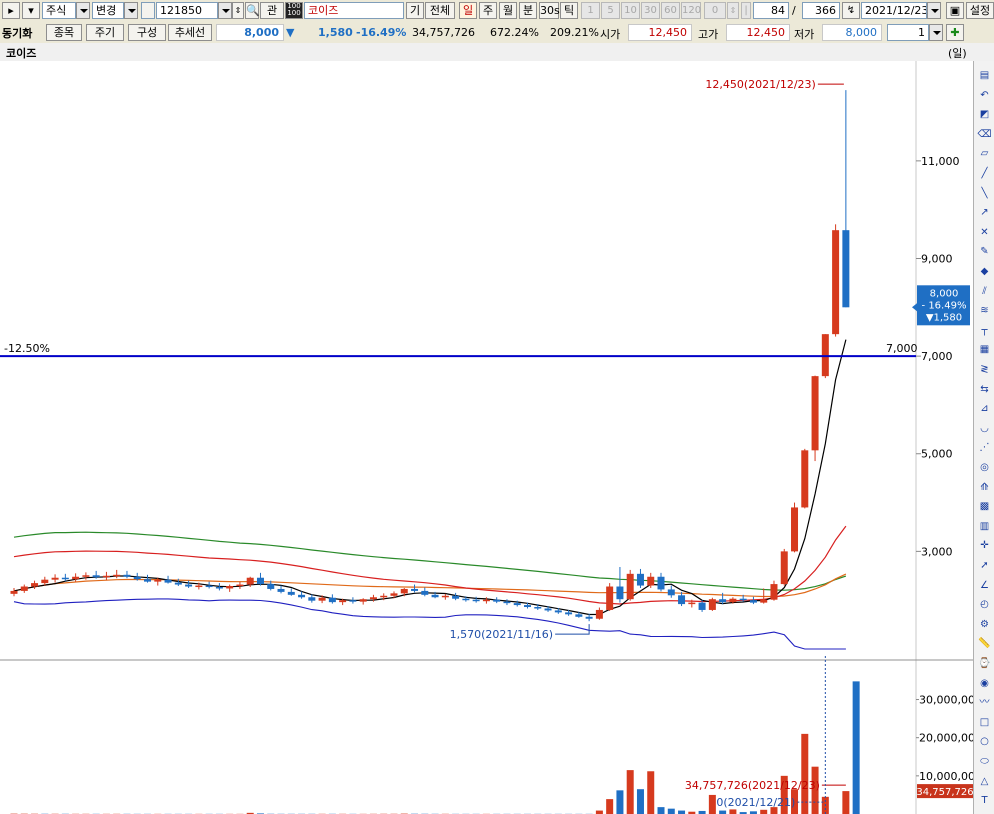  What do you see at coordinates (59, 10) in the screenshot?
I see `market-select: 주식` at bounding box center [59, 10].